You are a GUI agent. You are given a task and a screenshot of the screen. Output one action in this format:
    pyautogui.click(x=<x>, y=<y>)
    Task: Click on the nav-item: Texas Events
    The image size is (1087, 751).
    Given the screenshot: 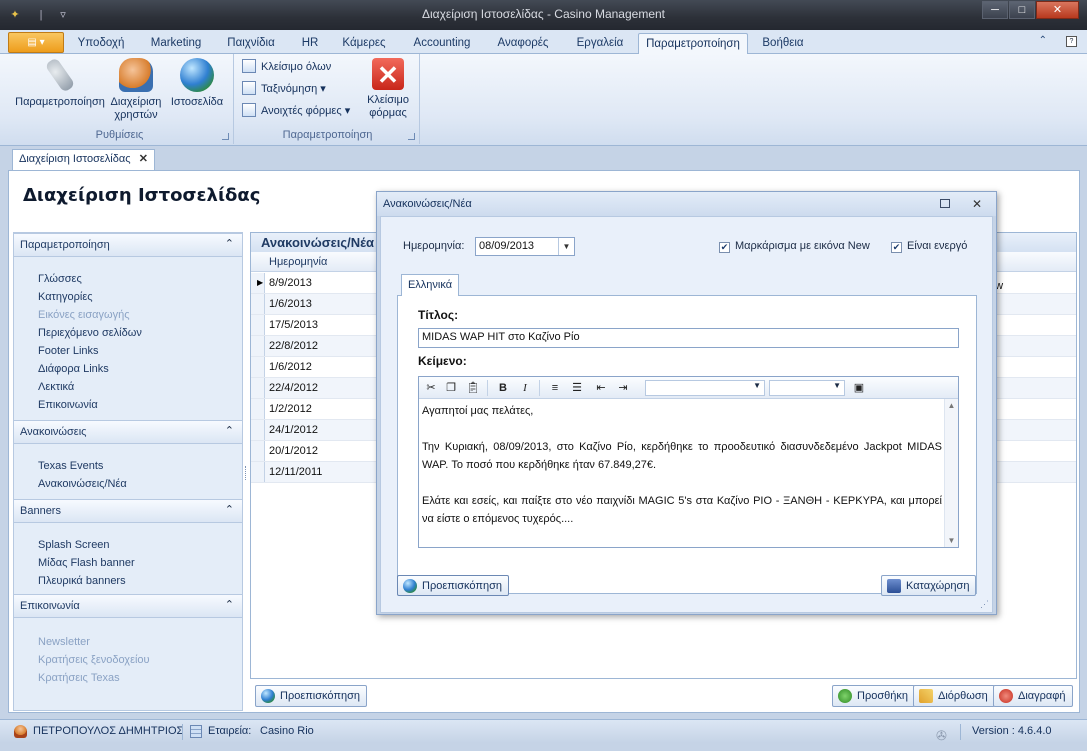 What is the action you would take?
    pyautogui.click(x=70, y=466)
    